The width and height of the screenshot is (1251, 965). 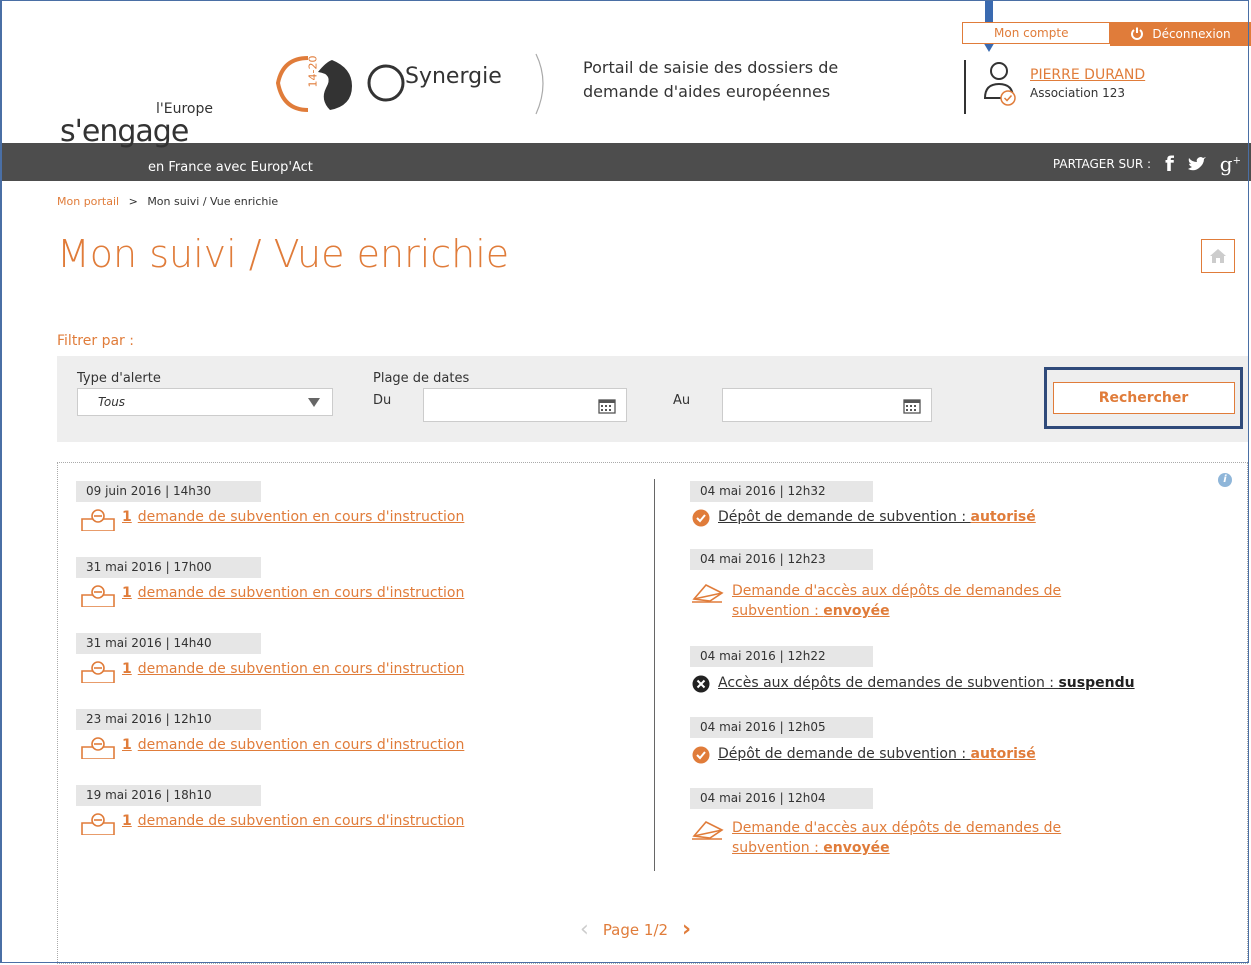 I want to click on home-button, so click(x=1218, y=256).